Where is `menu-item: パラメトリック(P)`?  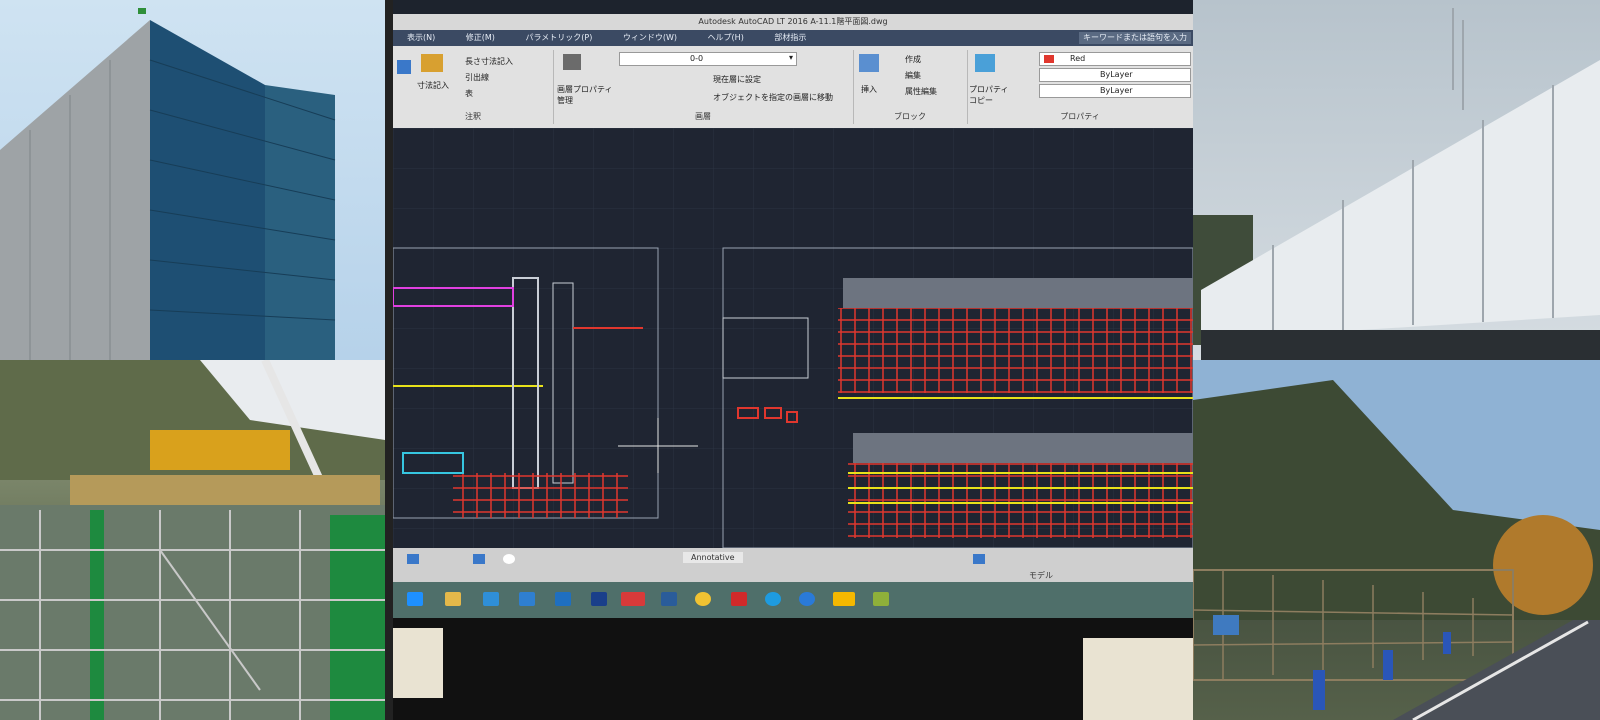
menu-item: パラメトリック(P) is located at coordinates (558, 38).